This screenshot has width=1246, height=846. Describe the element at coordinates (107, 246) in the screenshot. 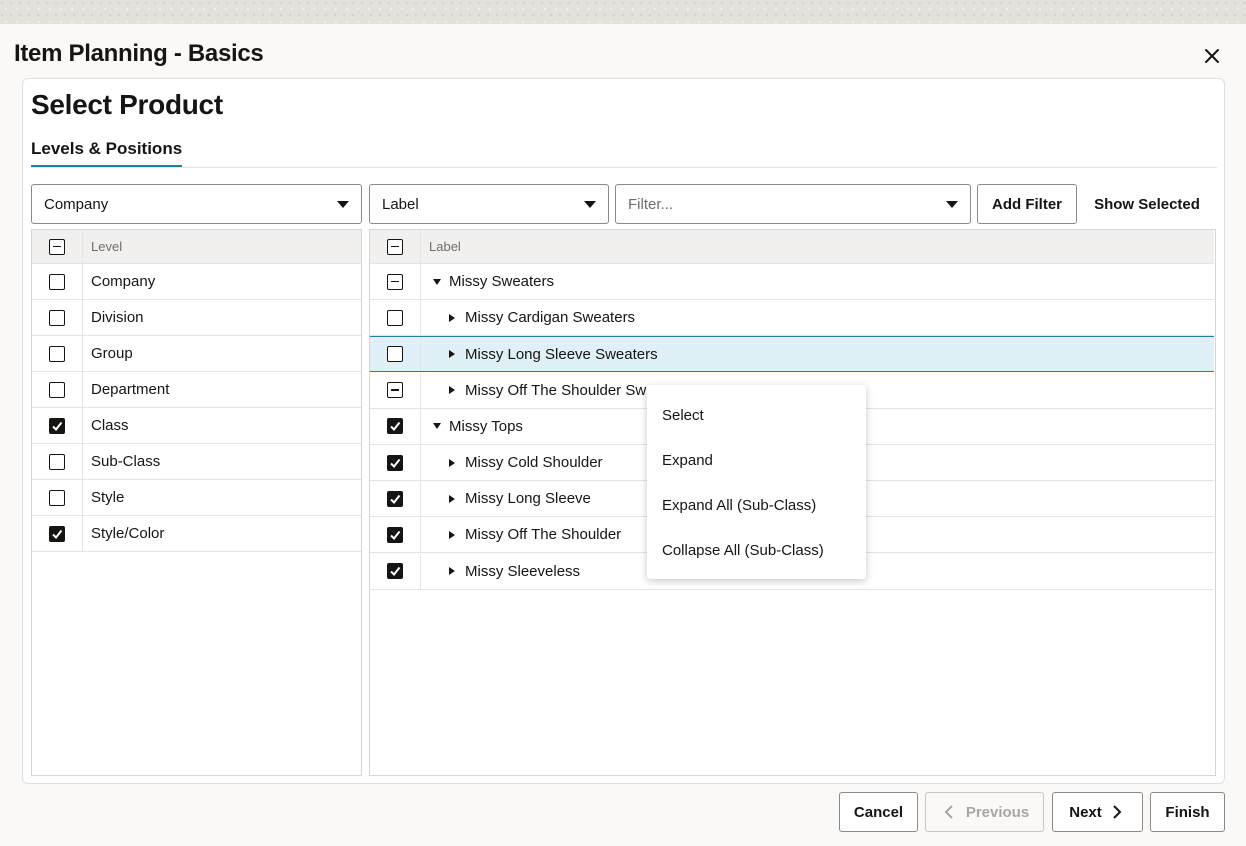

I see `levels-column-header: Level` at that location.